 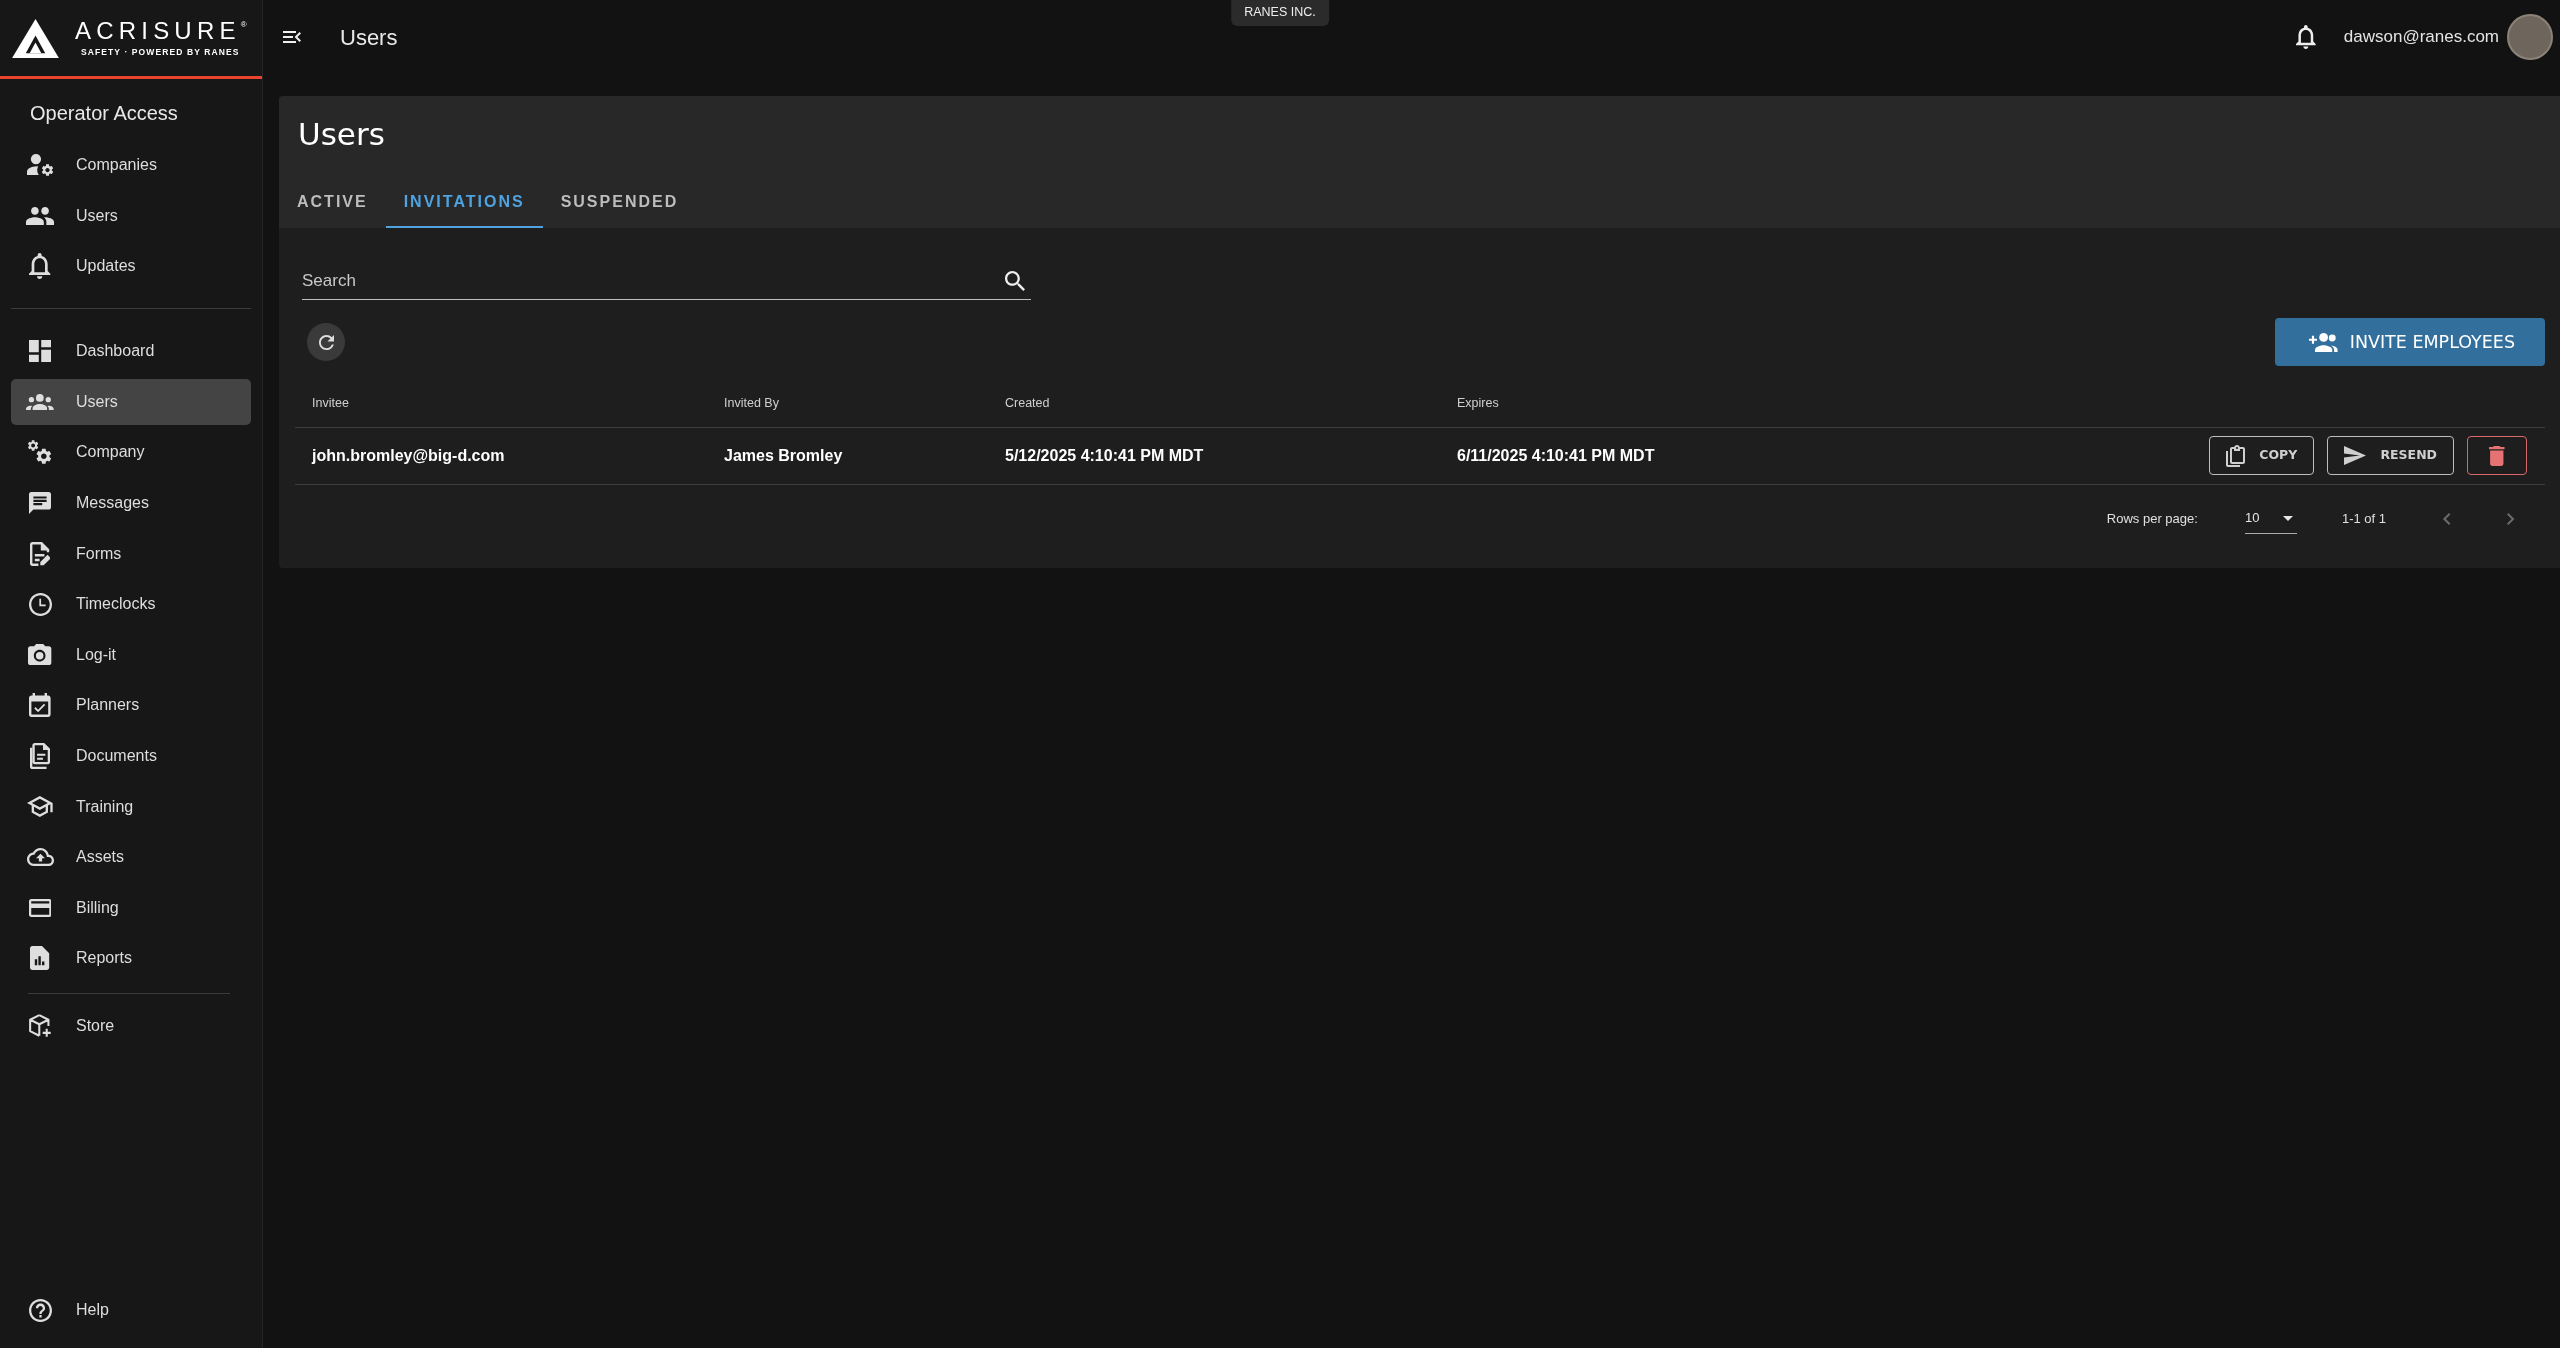 What do you see at coordinates (369, 37) in the screenshot?
I see `page-heading: Users` at bounding box center [369, 37].